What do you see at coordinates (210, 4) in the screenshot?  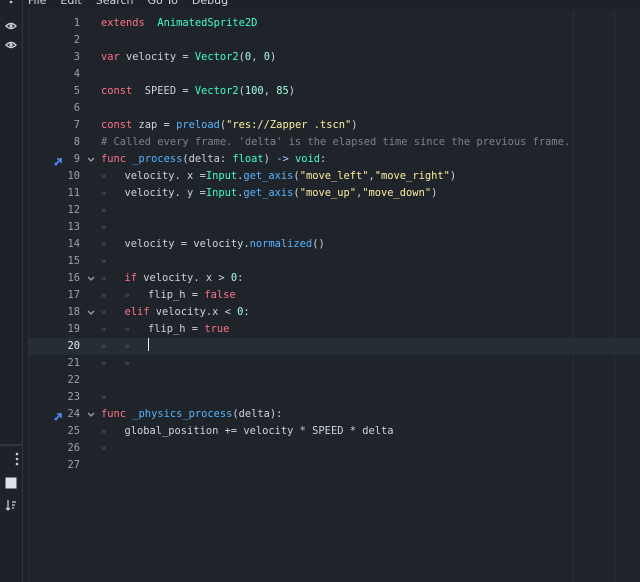 I see `menu-debug: Debug` at bounding box center [210, 4].